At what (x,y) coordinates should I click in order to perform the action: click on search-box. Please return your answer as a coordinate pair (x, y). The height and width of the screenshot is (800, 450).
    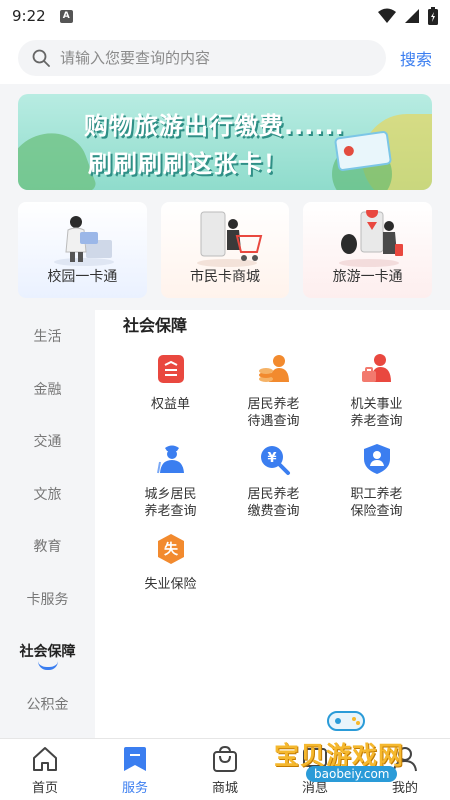
    Looking at the image, I should click on (202, 58).